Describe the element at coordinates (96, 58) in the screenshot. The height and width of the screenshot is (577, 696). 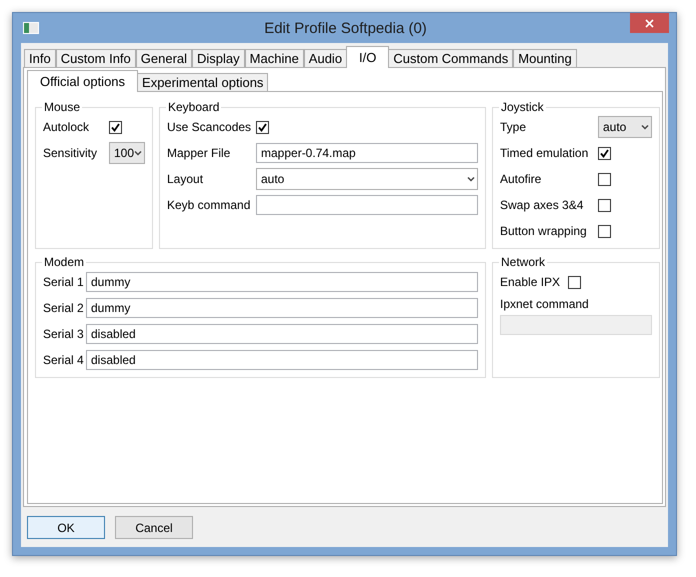
I see `tab: Custom Info` at that location.